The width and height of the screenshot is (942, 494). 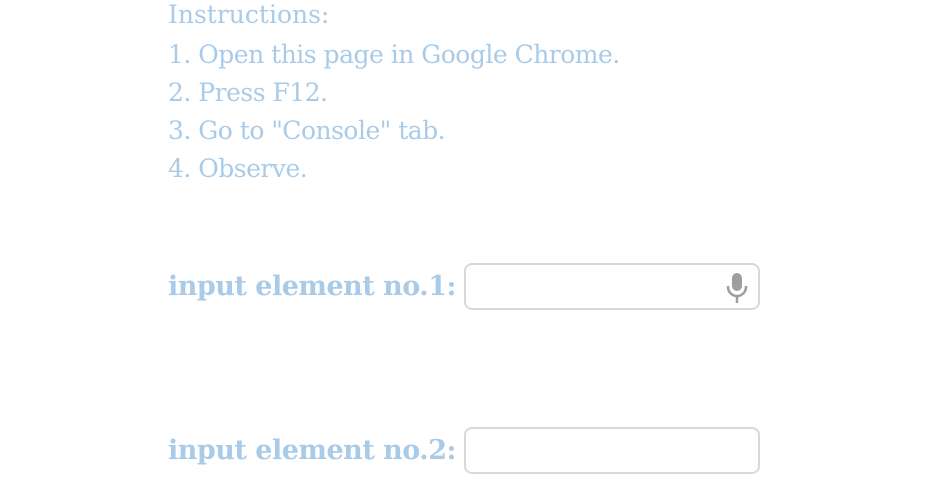 I want to click on instructions-heading: Instructions:, so click(x=249, y=14).